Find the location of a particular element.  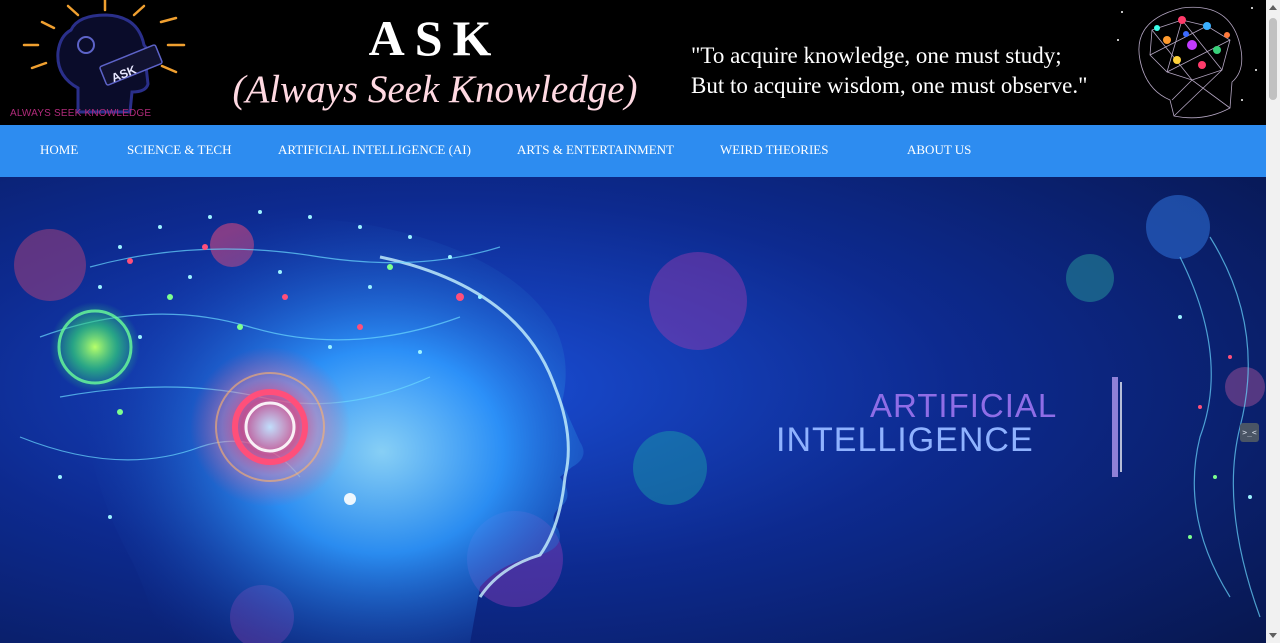

nav-item-weird-theories: WEIRD THEORIES is located at coordinates (774, 150).